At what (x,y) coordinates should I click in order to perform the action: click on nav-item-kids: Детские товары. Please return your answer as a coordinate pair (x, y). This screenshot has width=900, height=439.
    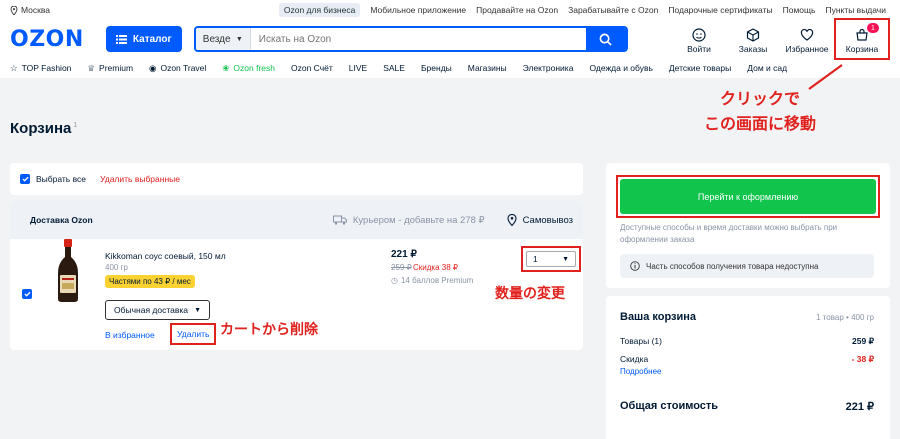
    Looking at the image, I should click on (700, 68).